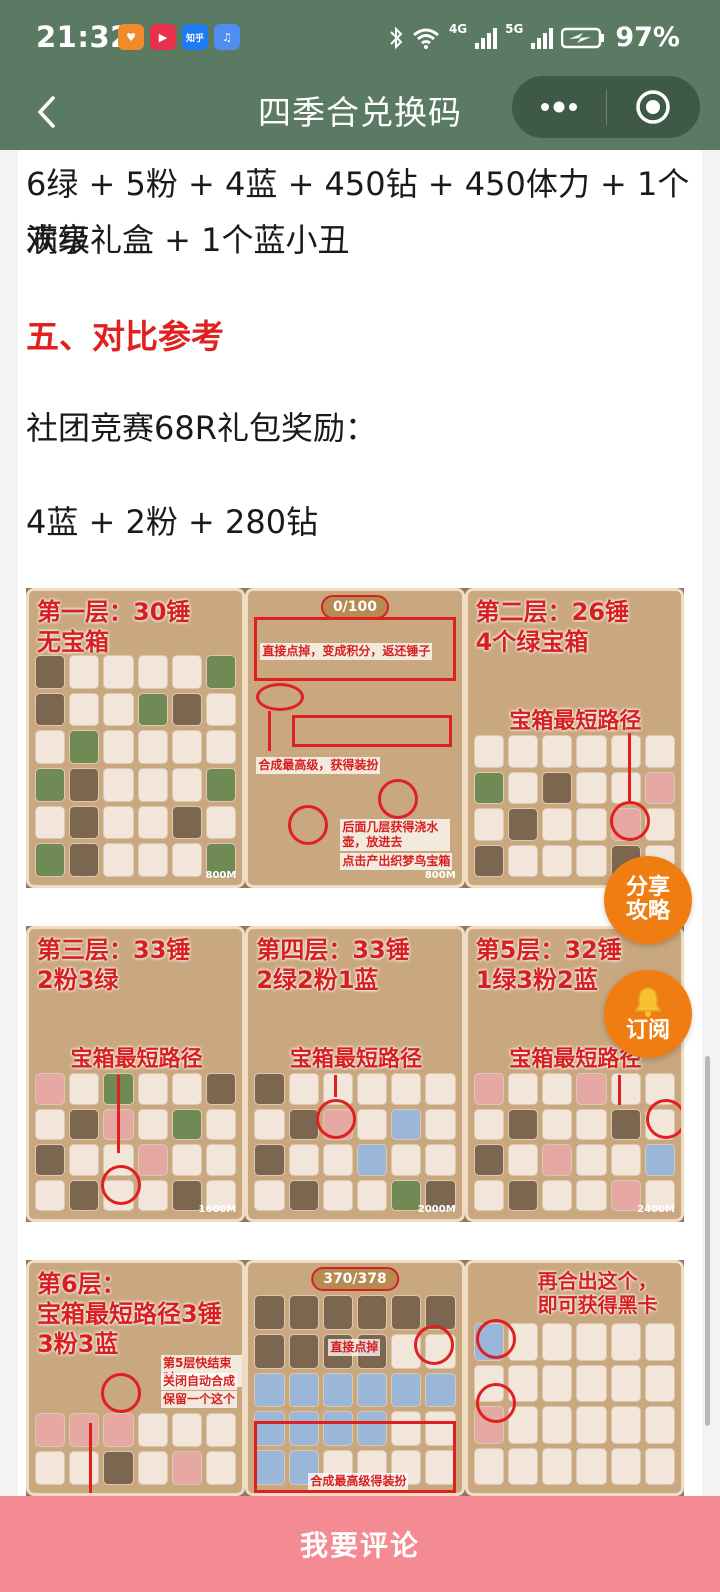 The height and width of the screenshot is (1592, 720). Describe the element at coordinates (656, 1209) in the screenshot. I see `panel-level: 2400M` at that location.